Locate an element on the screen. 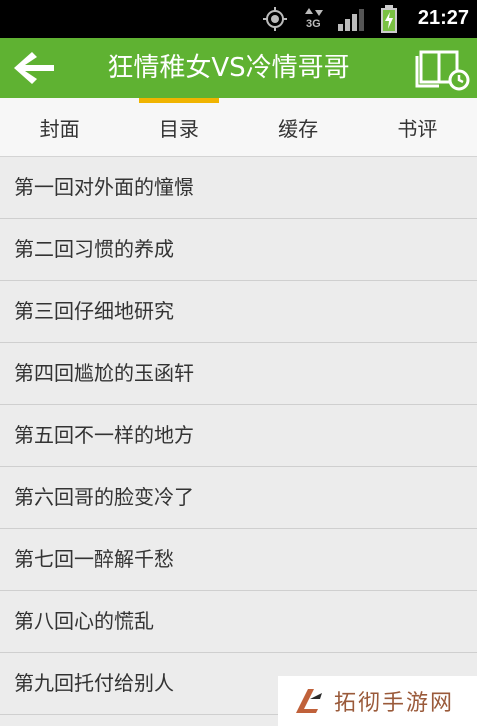 This screenshot has width=477, height=726. status-bar: 3G 21:27 is located at coordinates (238, 19).